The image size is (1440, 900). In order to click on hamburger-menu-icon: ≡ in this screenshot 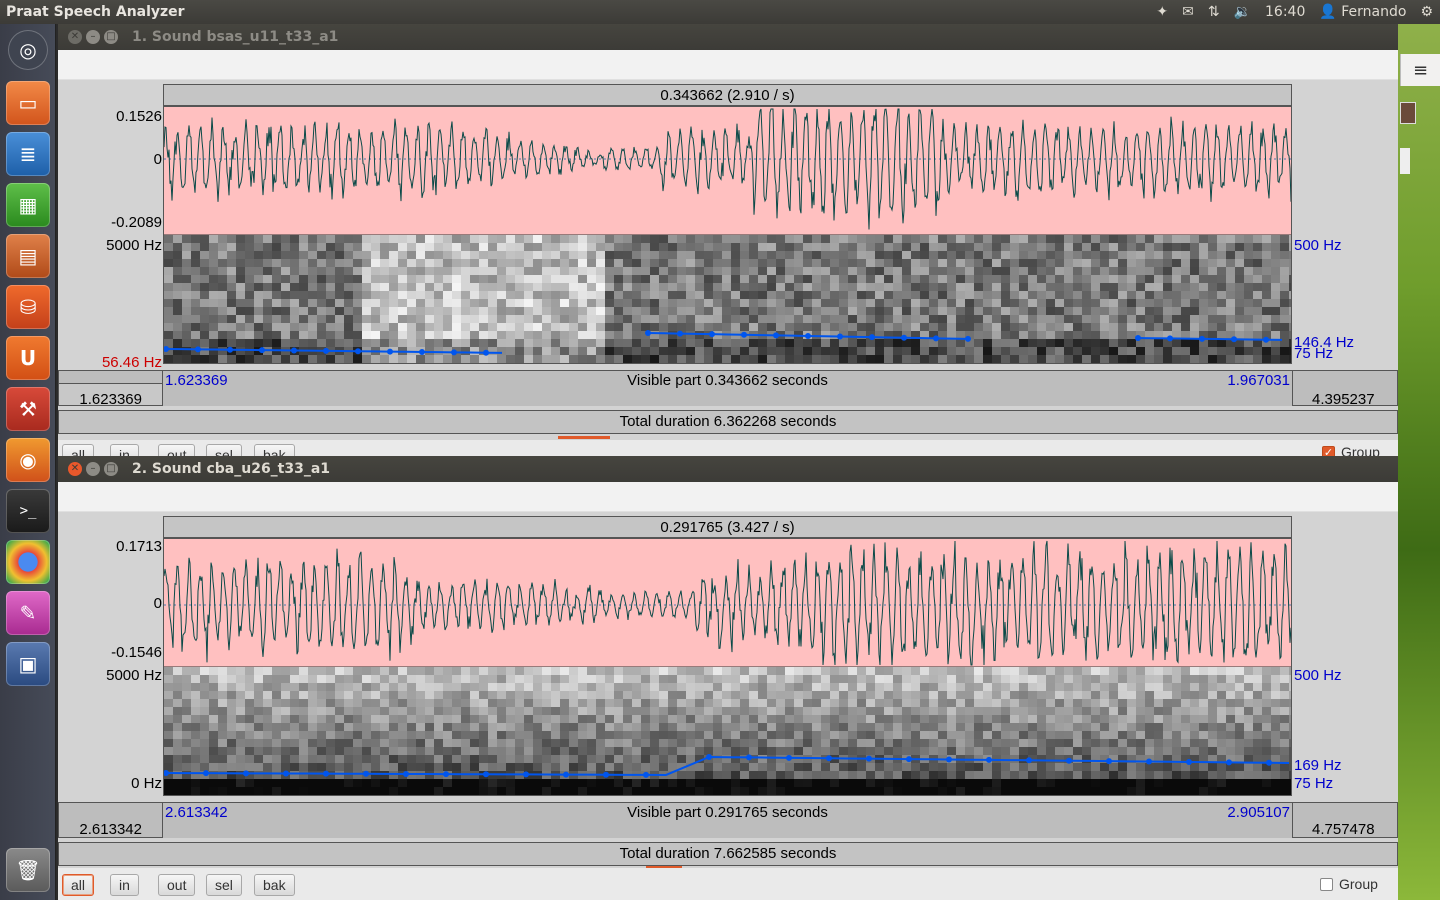, I will do `click(1420, 70)`.